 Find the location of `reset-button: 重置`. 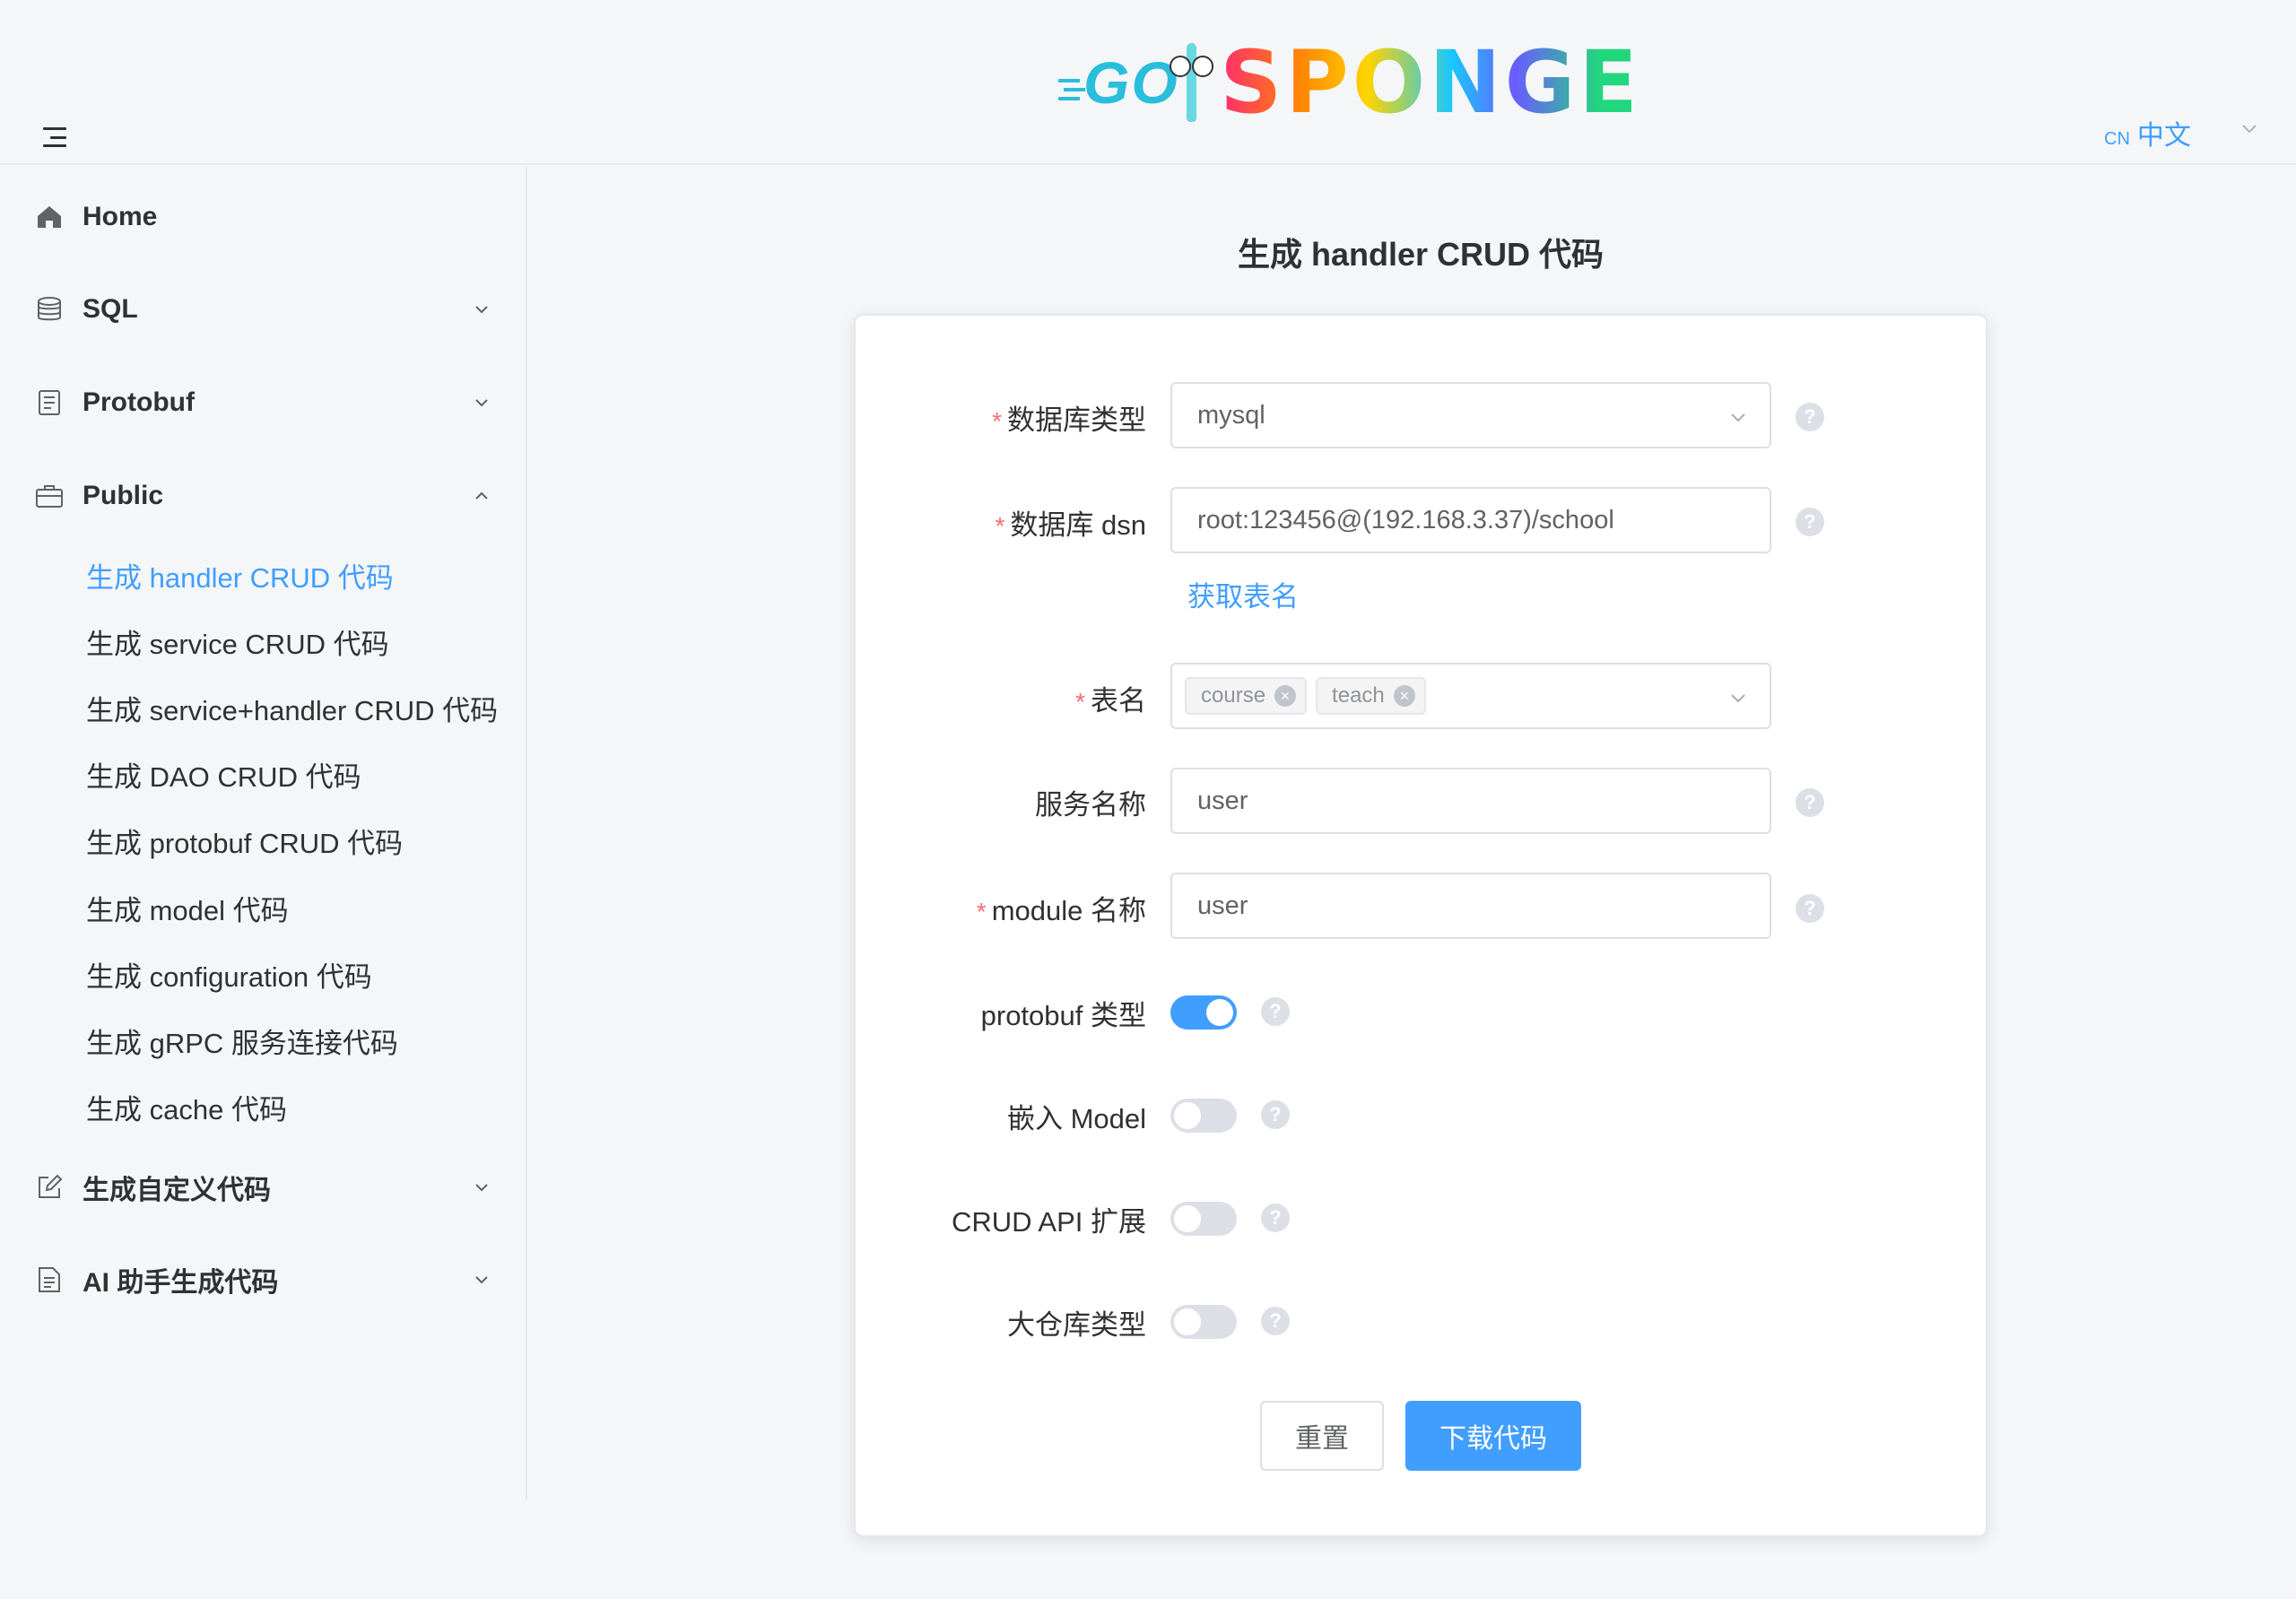

reset-button: 重置 is located at coordinates (1322, 1436).